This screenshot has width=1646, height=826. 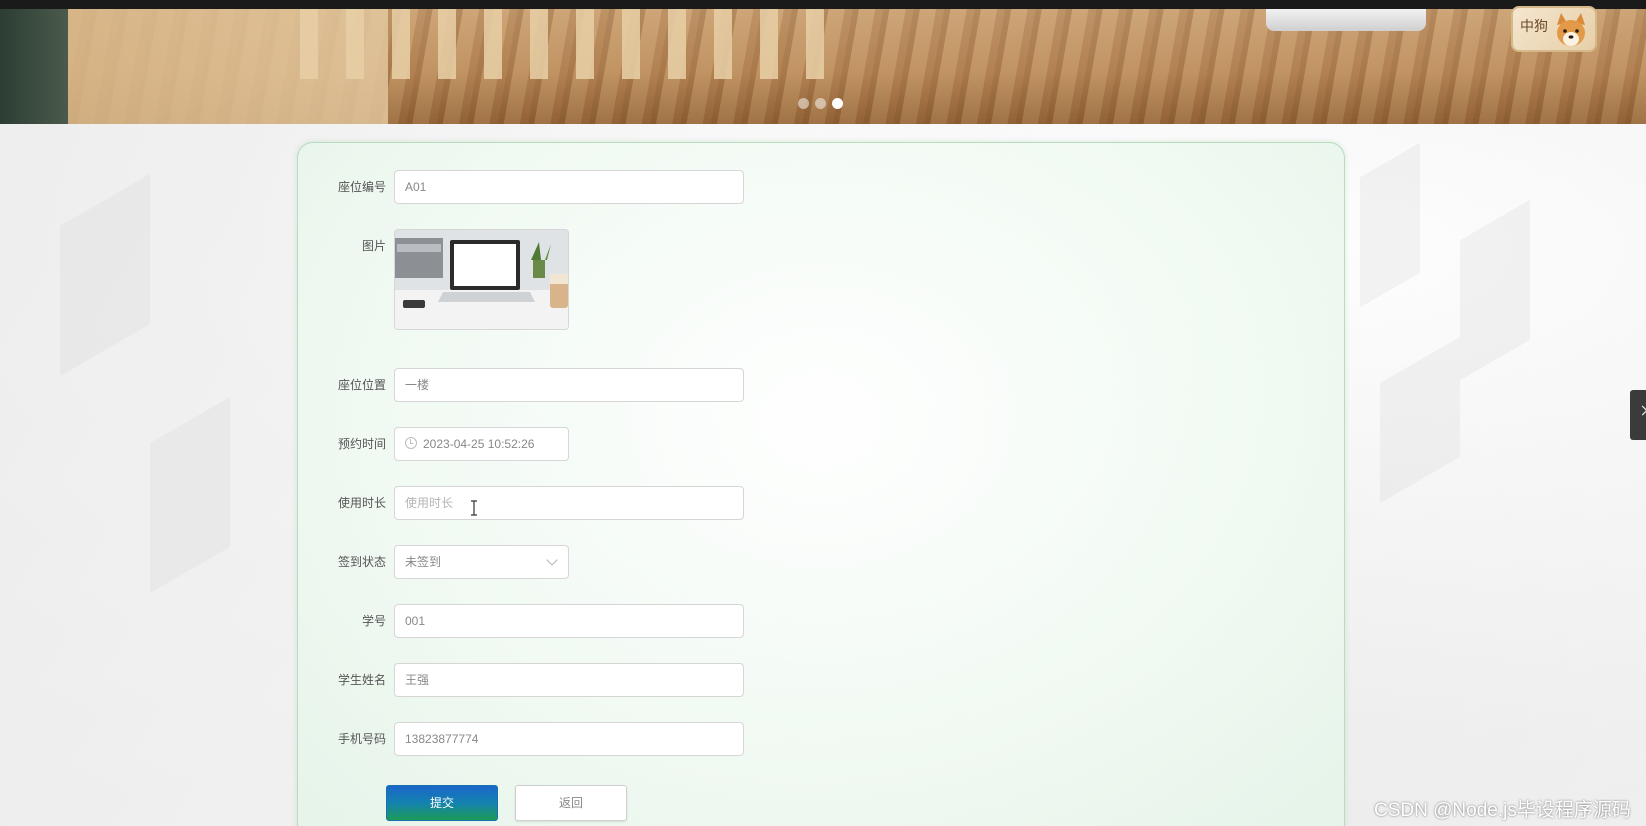 I want to click on duration-label: 使用时长, so click(x=361, y=503).